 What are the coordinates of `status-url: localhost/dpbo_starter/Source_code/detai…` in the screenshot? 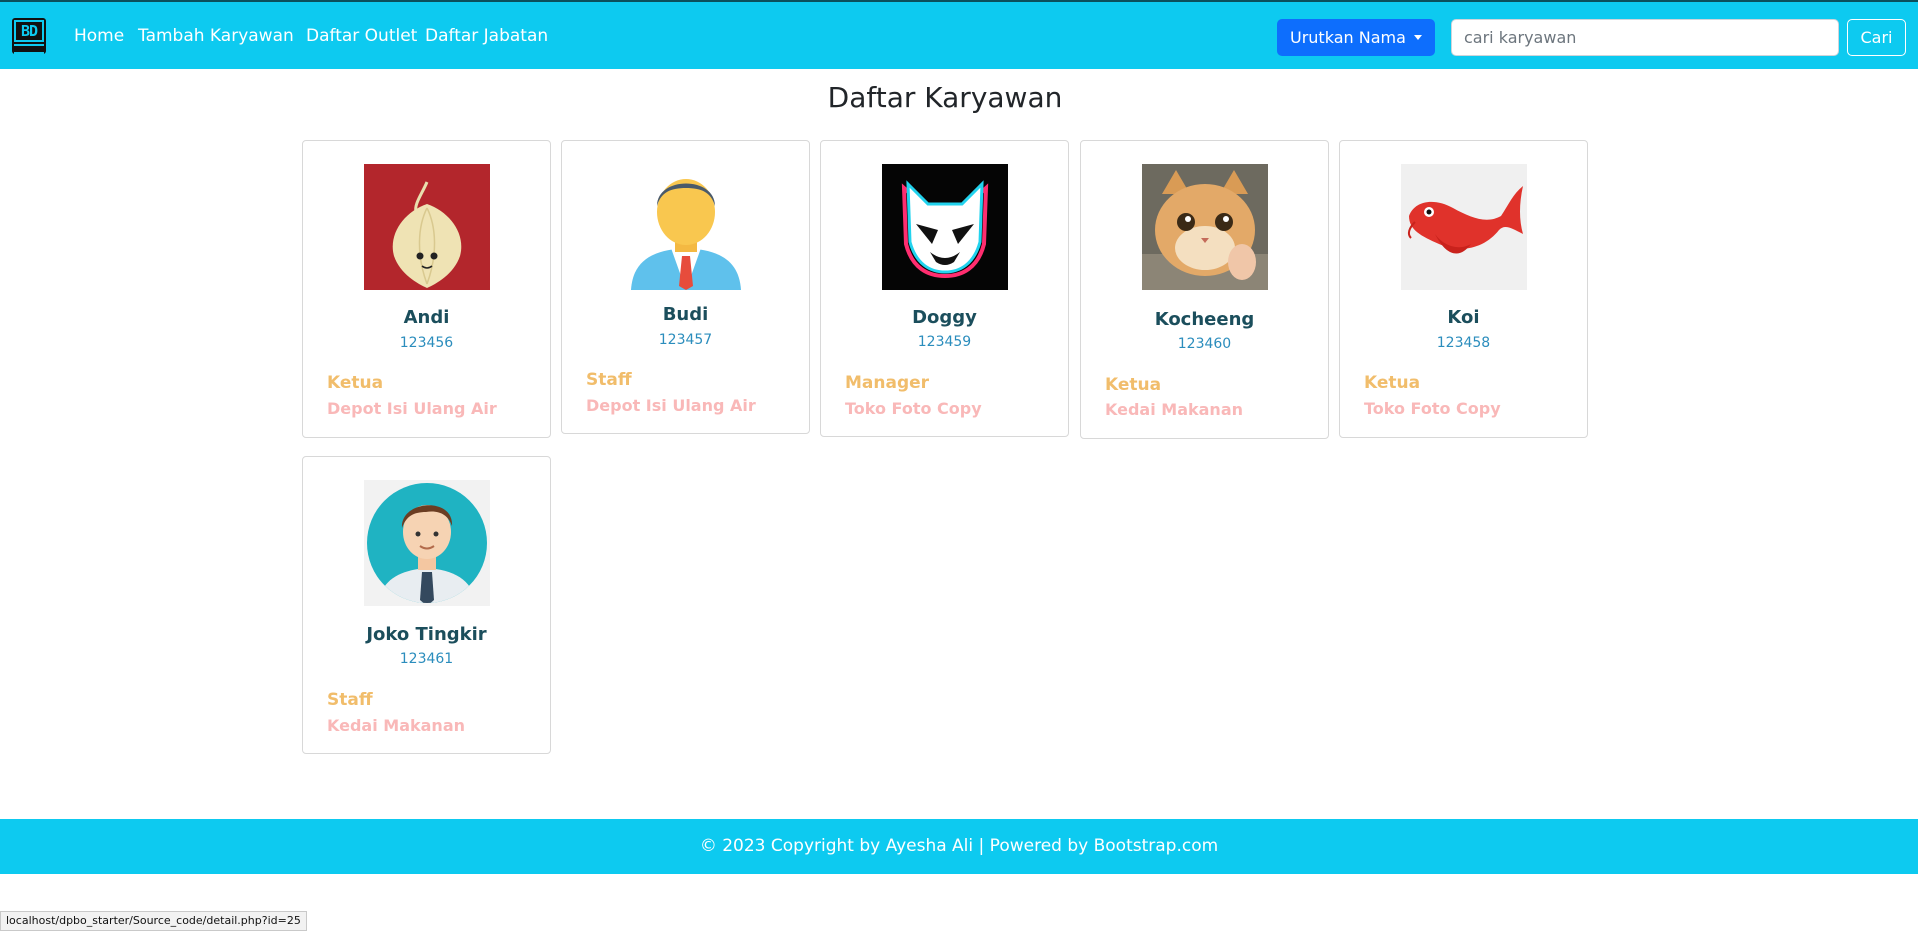 It's located at (153, 920).